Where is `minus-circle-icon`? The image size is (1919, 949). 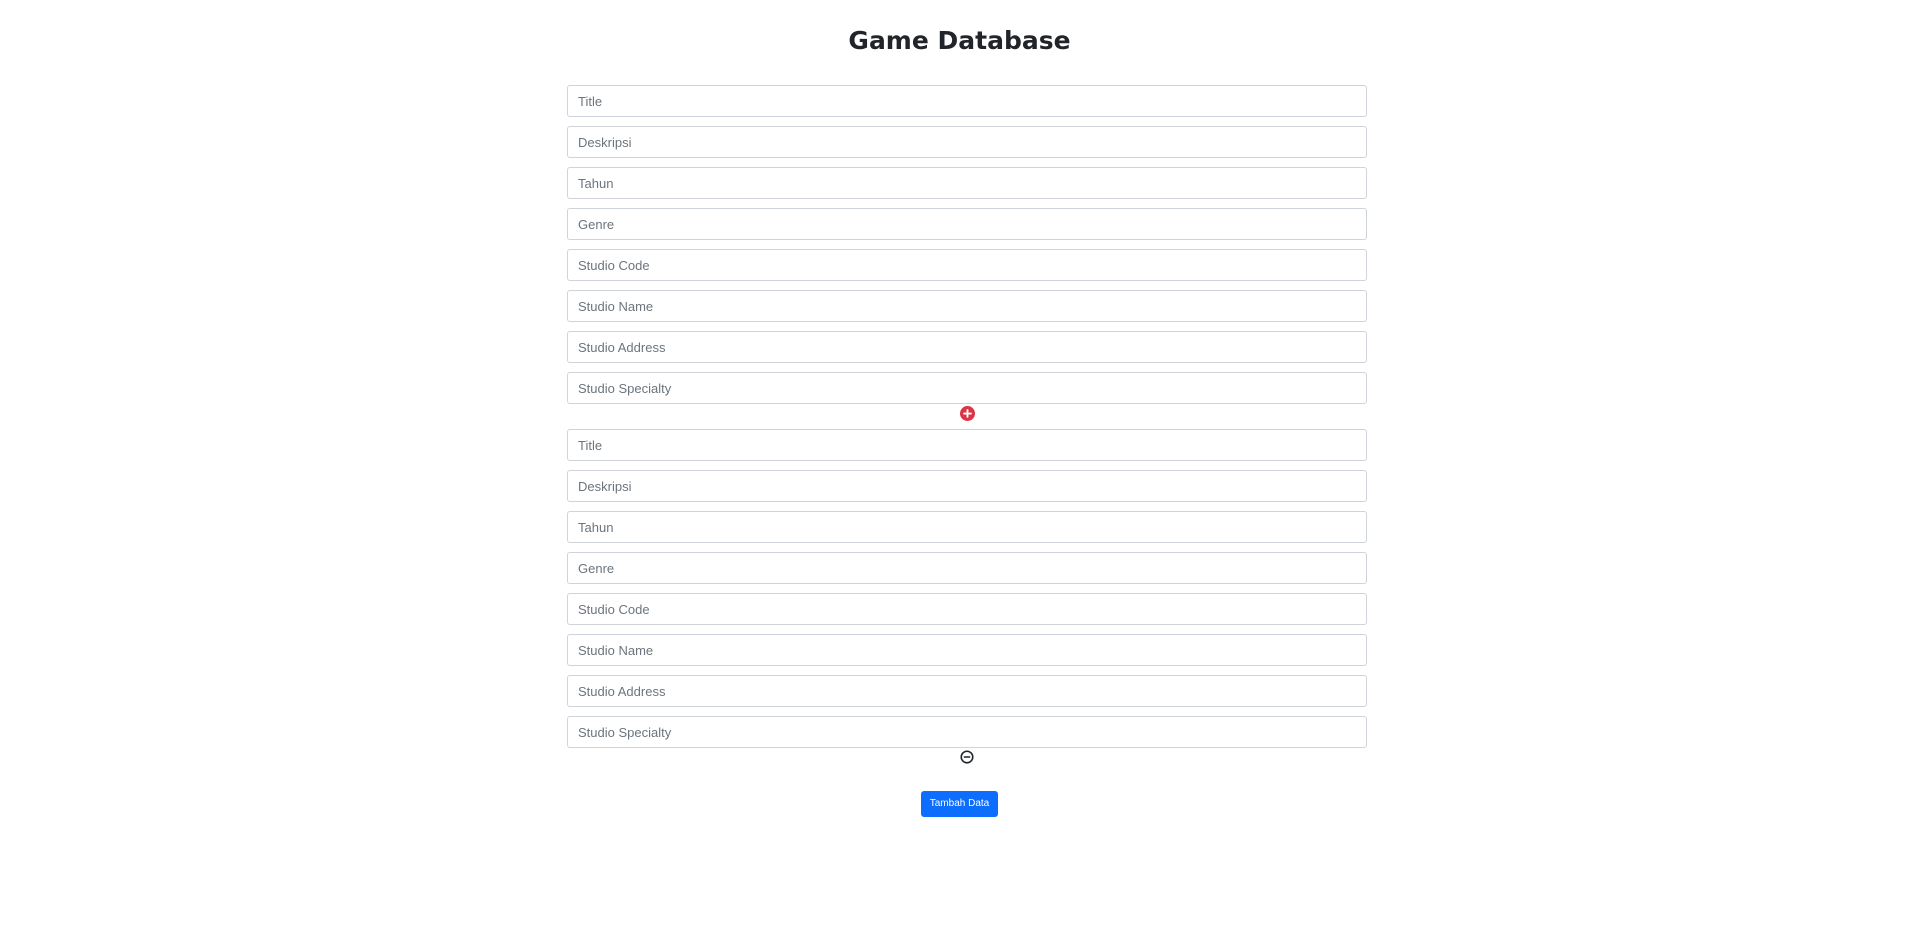
minus-circle-icon is located at coordinates (967, 757).